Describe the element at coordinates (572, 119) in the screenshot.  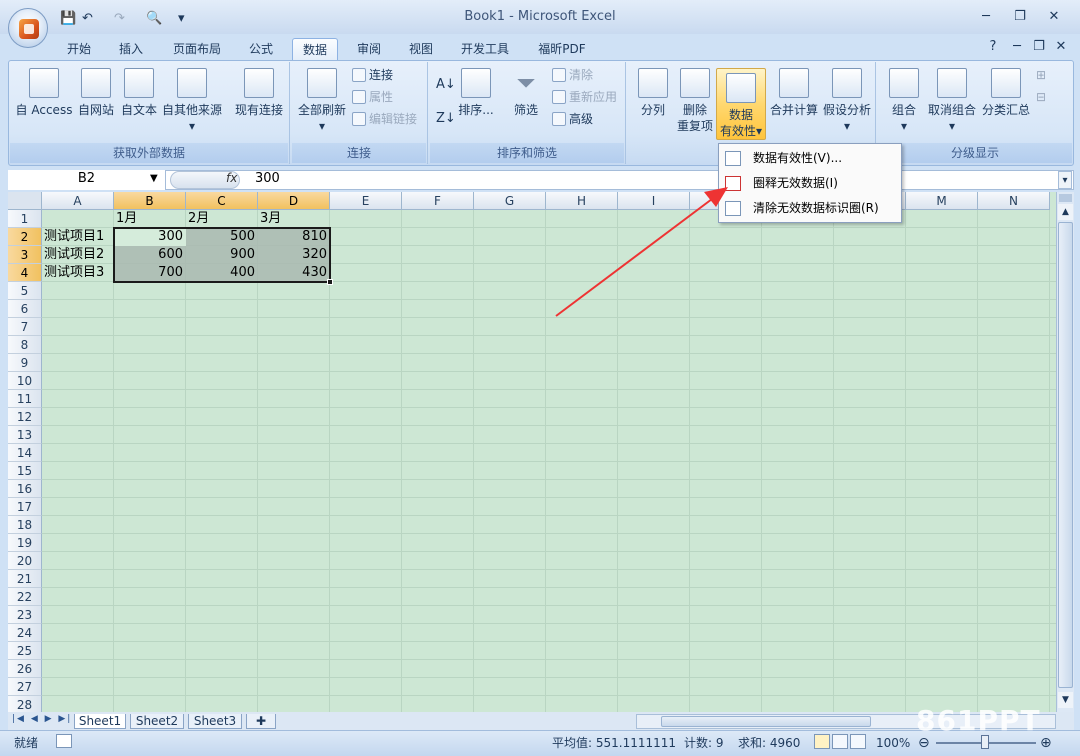
I see `advanced-button: 高级` at that location.